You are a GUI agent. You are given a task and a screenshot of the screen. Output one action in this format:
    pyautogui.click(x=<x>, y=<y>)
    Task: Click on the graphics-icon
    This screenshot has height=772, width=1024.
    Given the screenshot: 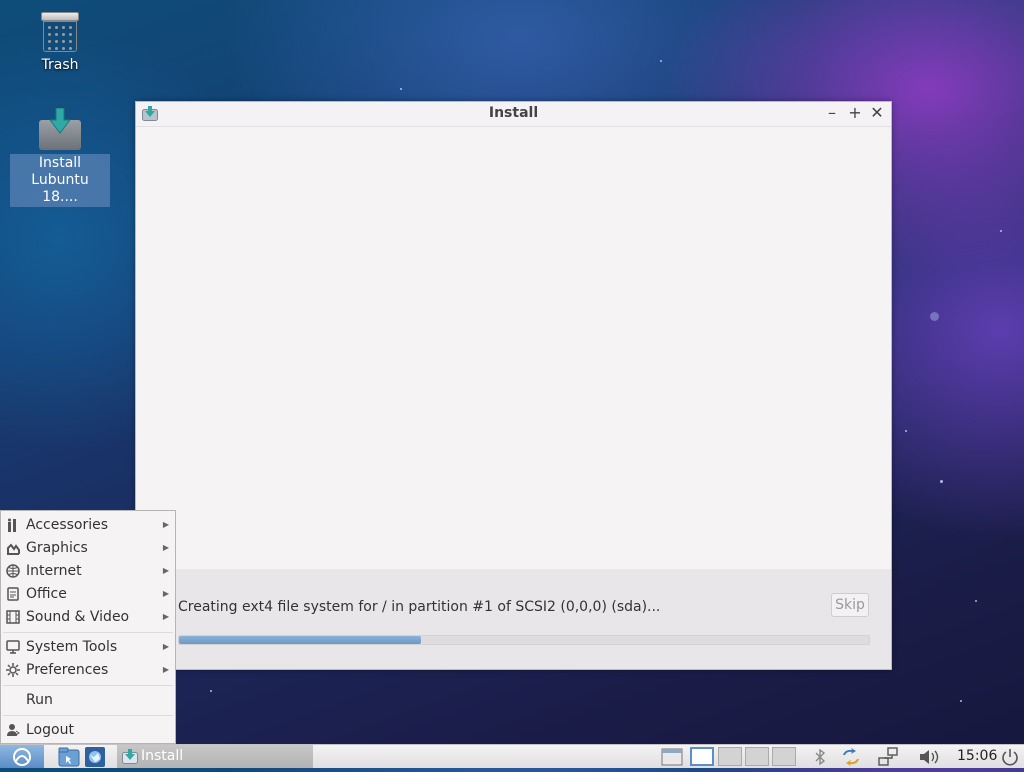 What is the action you would take?
    pyautogui.click(x=13, y=549)
    